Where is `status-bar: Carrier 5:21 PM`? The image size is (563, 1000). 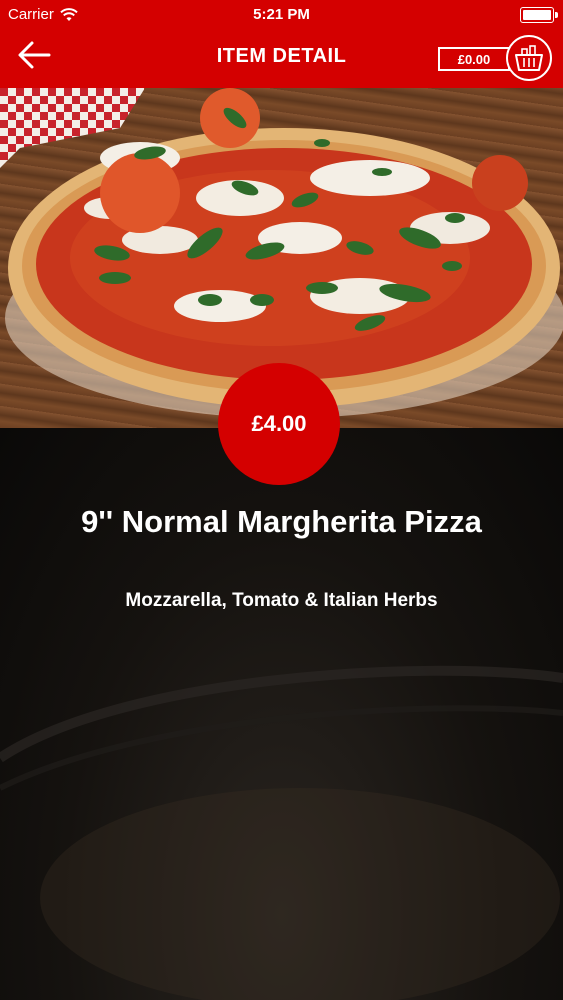
status-bar: Carrier 5:21 PM is located at coordinates (281, 15).